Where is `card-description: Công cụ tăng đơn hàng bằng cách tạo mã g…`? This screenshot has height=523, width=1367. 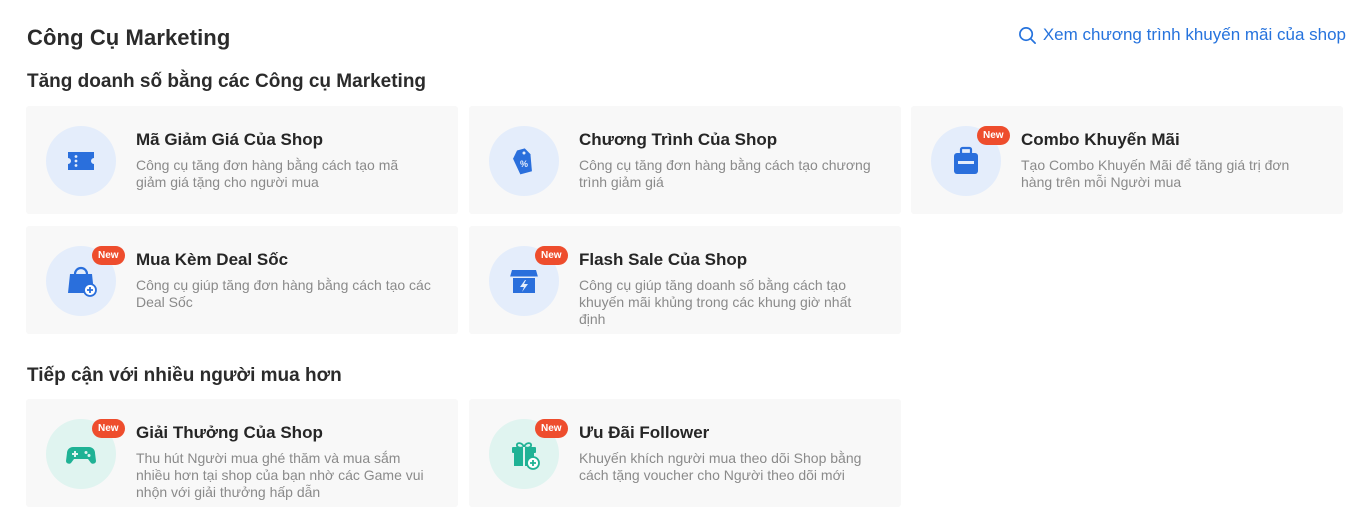
card-description: Công cụ tăng đơn hàng bằng cách tạo mã g… is located at coordinates (267, 173).